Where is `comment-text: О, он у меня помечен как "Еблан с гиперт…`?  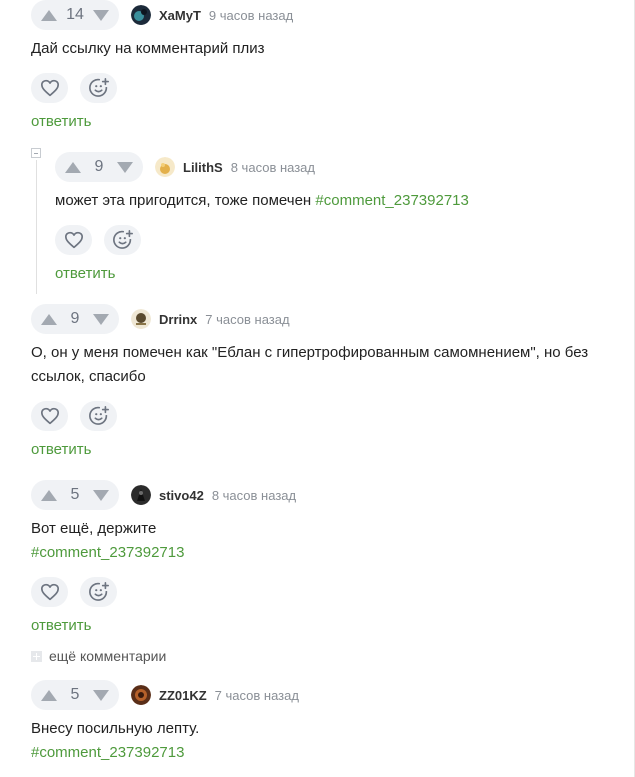
comment-text: О, он у меня помечен как "Еблан с гиперт… is located at coordinates (309, 365).